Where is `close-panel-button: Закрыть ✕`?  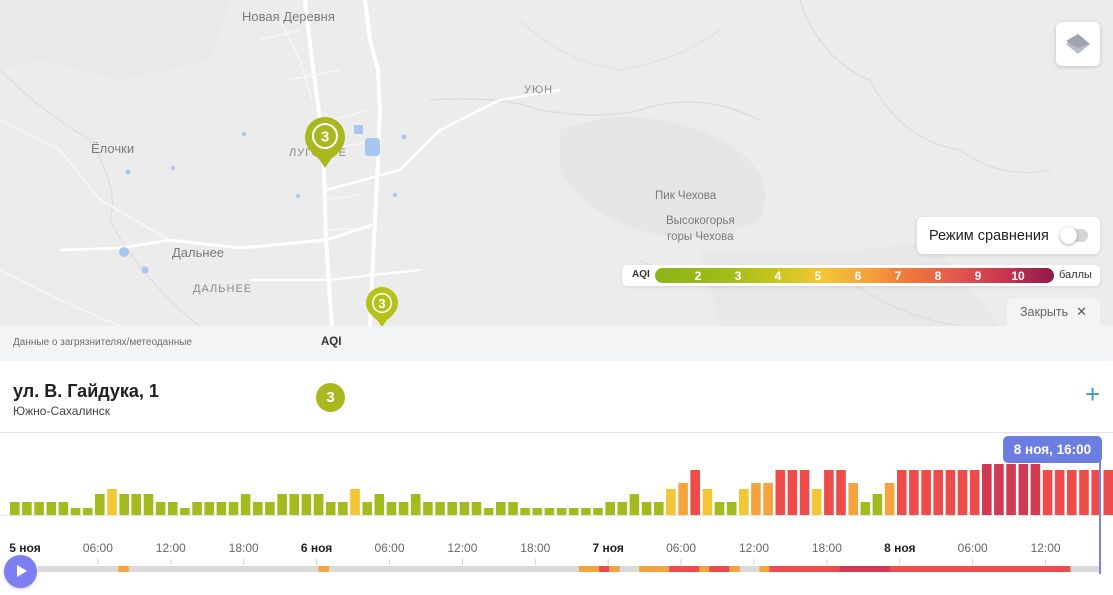 close-panel-button: Закрыть ✕ is located at coordinates (1053, 312).